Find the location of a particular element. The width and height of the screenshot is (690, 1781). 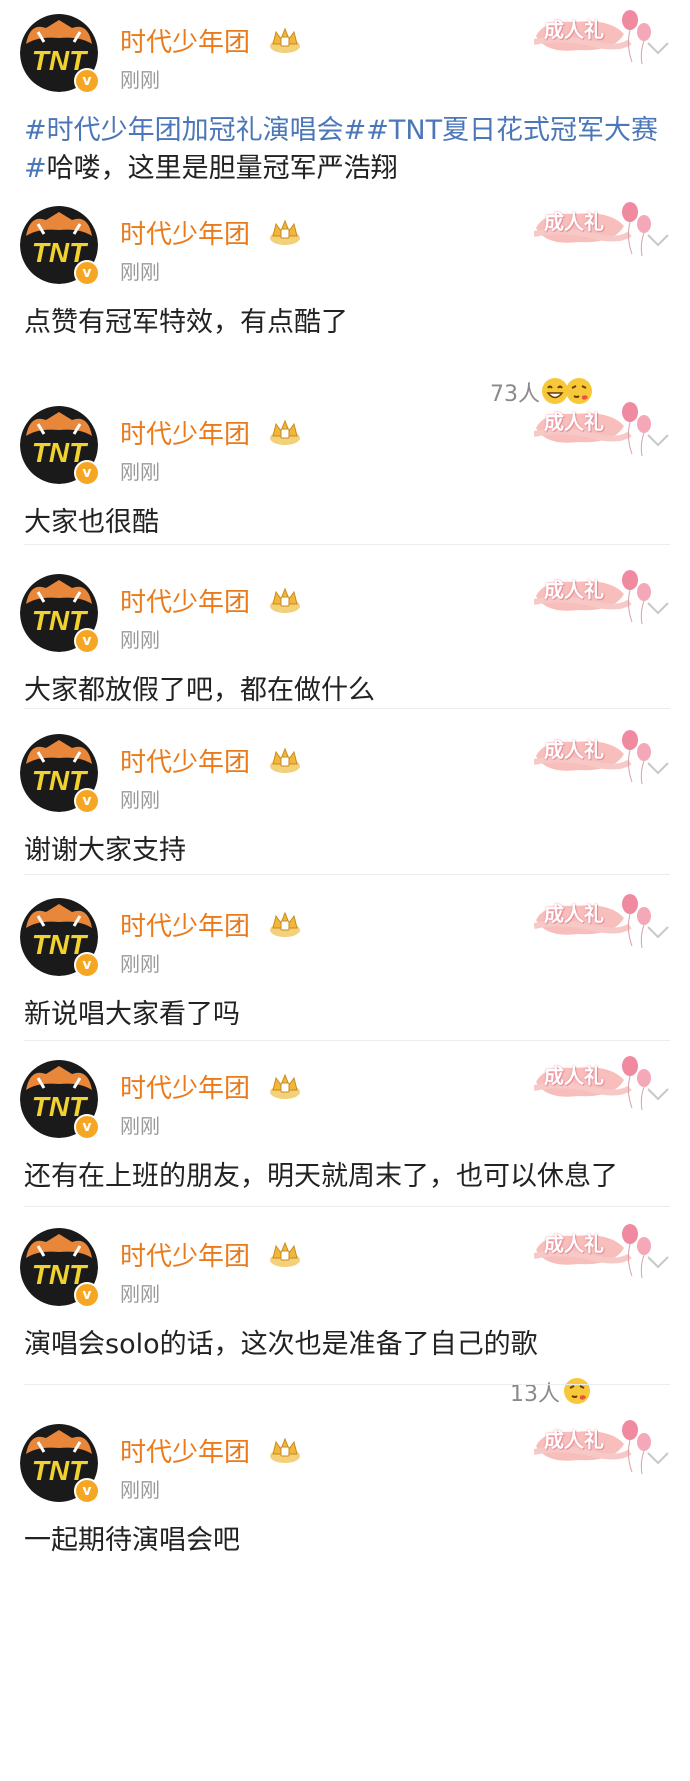

content-text: 谢谢大家支持 is located at coordinates (105, 850).